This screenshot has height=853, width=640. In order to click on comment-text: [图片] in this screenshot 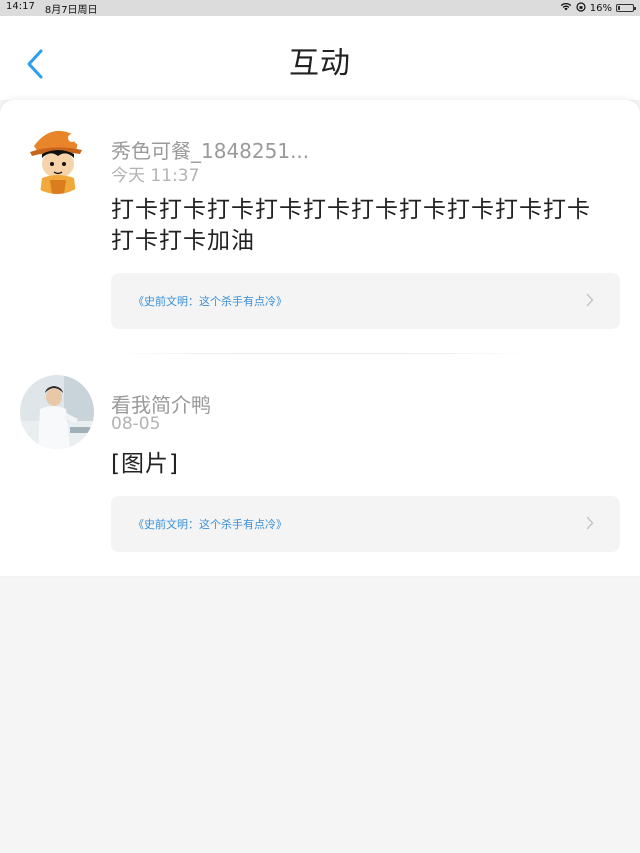, I will do `click(145, 464)`.